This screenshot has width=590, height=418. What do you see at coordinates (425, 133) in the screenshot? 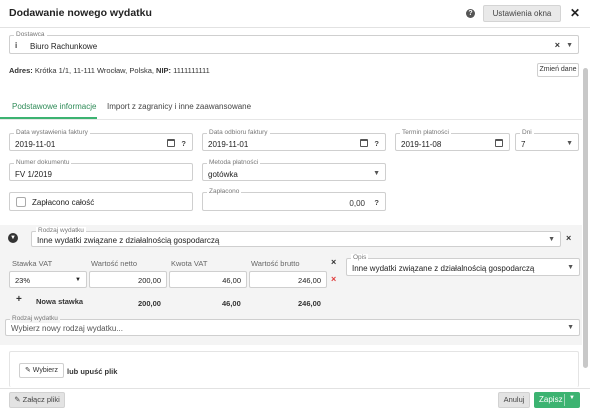
I see `due-date-label: Termin płatności` at bounding box center [425, 133].